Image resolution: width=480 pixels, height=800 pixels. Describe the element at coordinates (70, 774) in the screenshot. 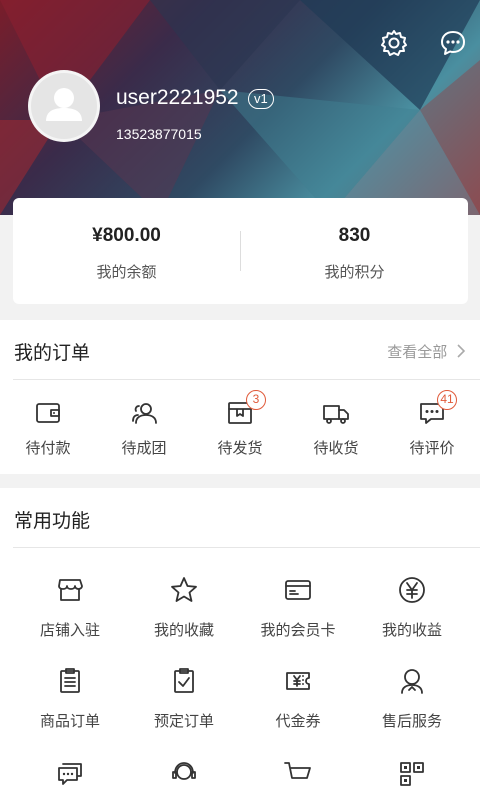

I see `chat-bubbles-icon` at that location.